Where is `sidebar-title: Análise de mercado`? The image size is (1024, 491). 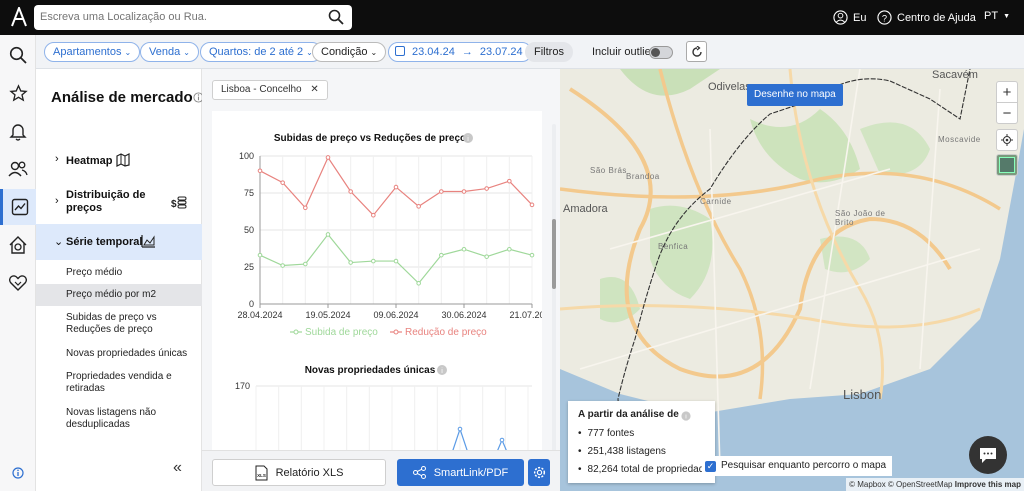
sidebar-title: Análise de mercado is located at coordinates (122, 97).